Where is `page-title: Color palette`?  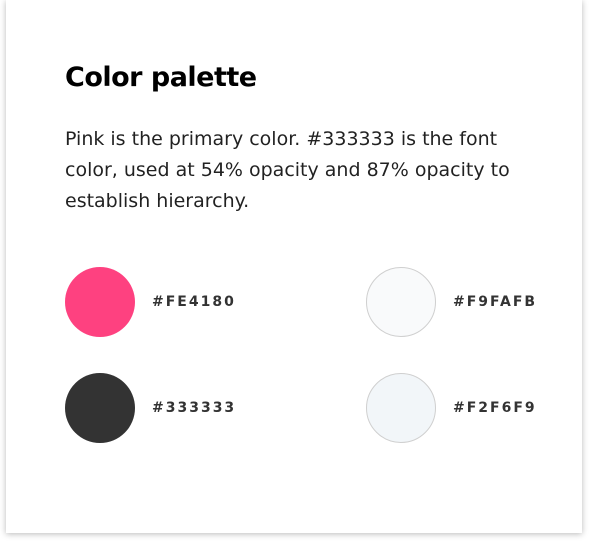
page-title: Color palette is located at coordinates (161, 77).